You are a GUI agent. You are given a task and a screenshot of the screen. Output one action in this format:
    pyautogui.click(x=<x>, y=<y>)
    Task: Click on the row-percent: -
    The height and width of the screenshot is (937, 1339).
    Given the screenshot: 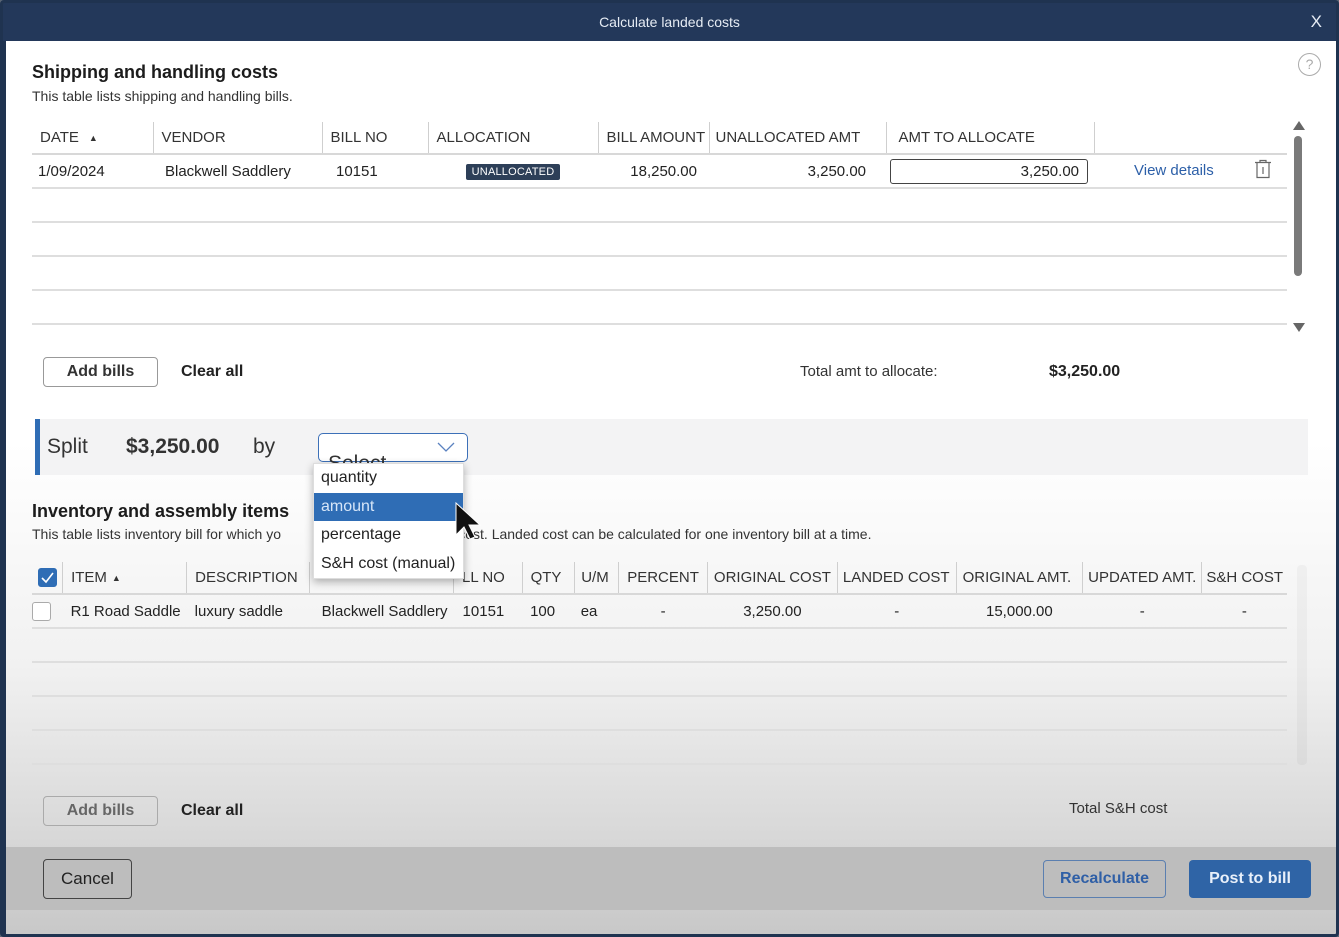 What is the action you would take?
    pyautogui.click(x=663, y=611)
    